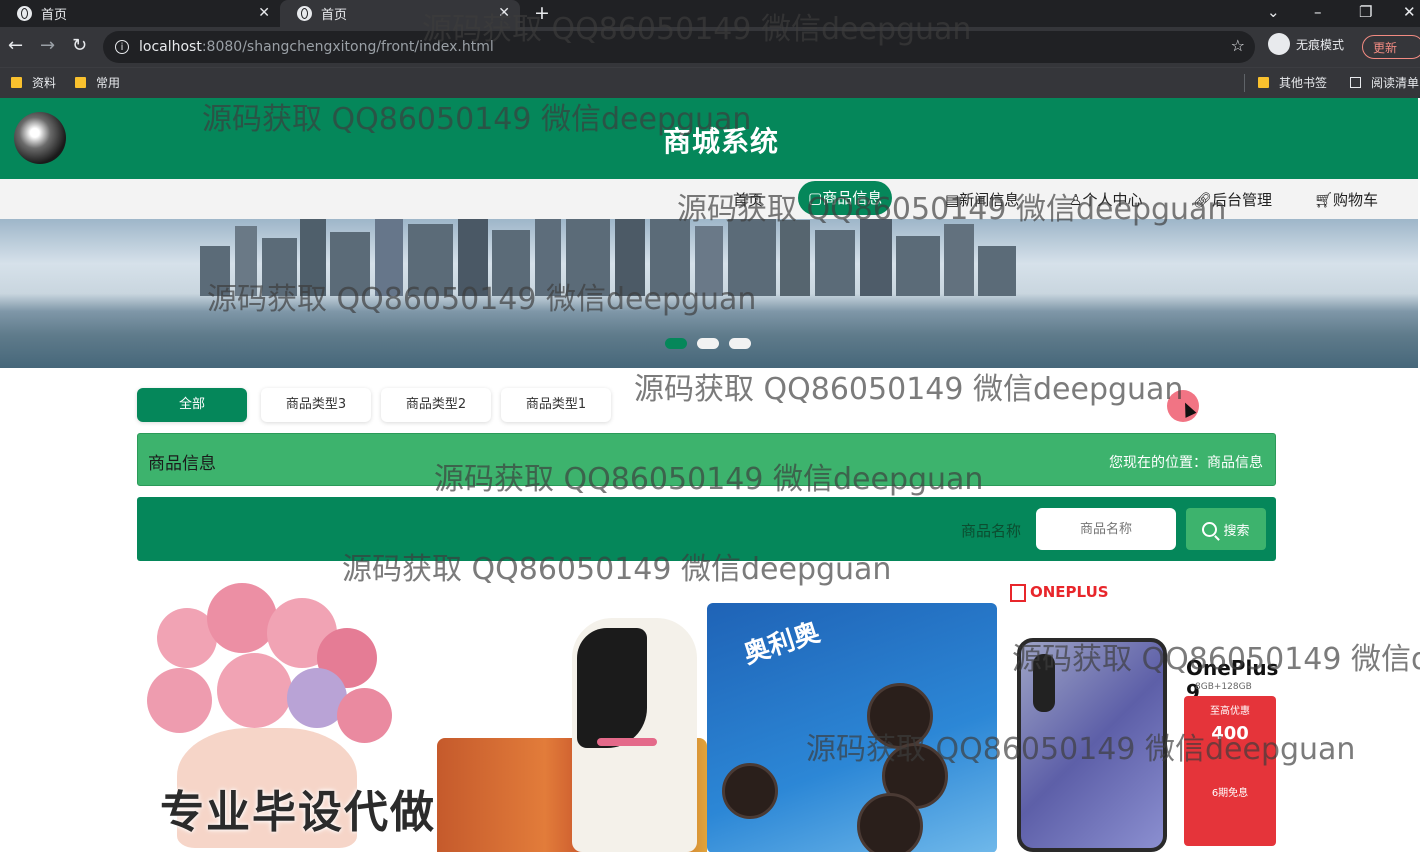  I want to click on tab-title: 首页, so click(334, 15).